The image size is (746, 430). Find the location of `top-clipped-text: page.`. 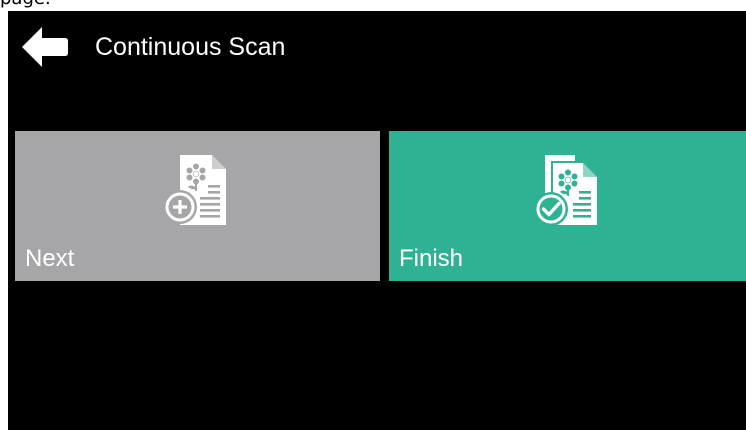

top-clipped-text: page. is located at coordinates (25, 4).